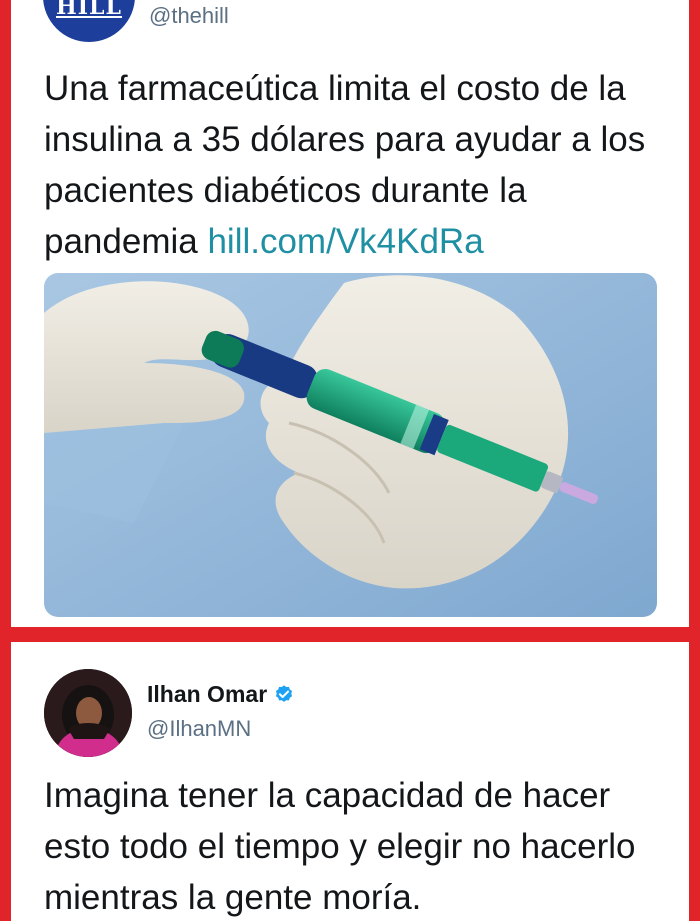  Describe the element at coordinates (189, 16) in the screenshot. I see `thehill-handle: @thehill` at that location.